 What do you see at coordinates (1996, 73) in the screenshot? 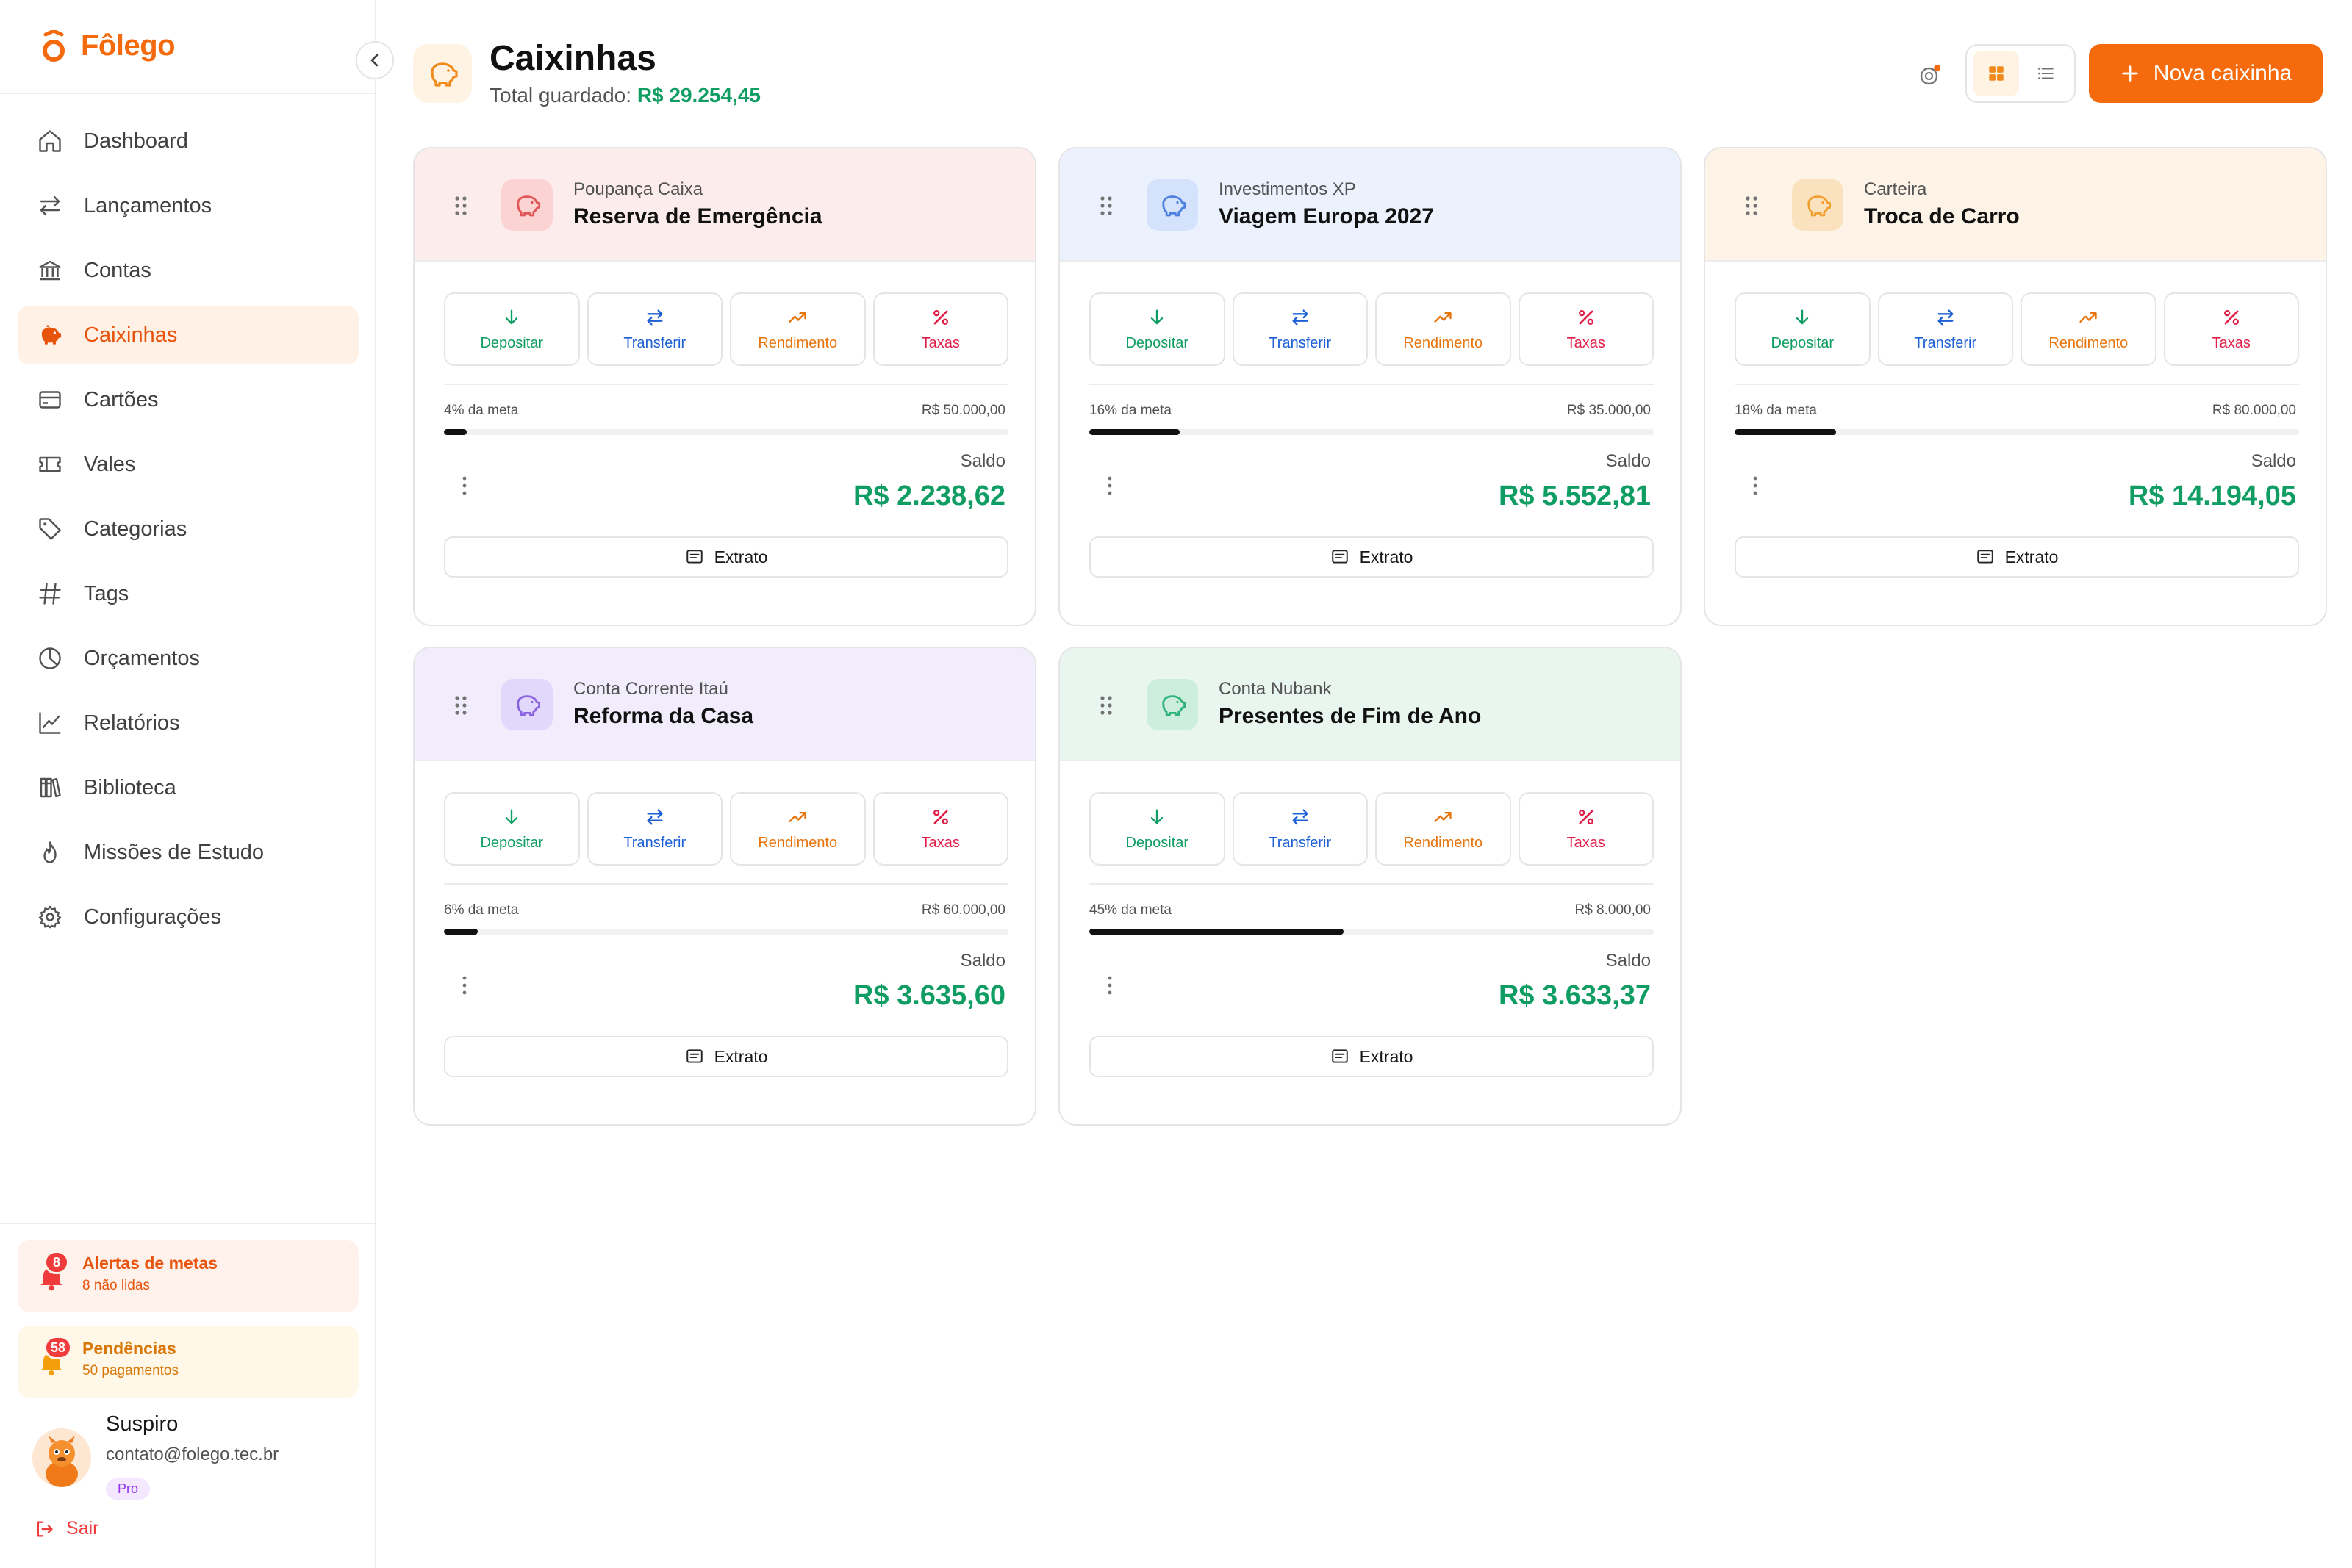
I see `grid-view-button` at bounding box center [1996, 73].